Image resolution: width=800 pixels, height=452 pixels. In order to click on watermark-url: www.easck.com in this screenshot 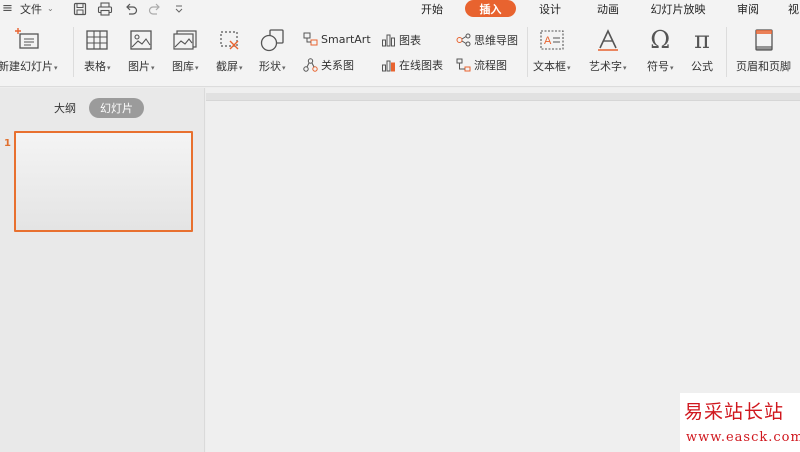, I will do `click(743, 437)`.